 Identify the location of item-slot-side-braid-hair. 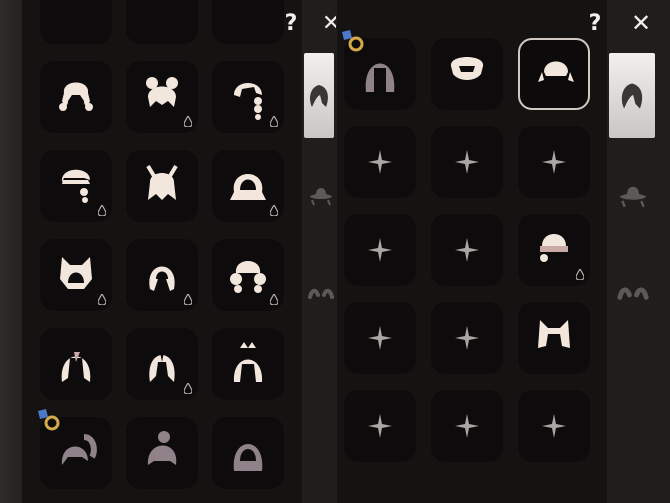
(248, 97).